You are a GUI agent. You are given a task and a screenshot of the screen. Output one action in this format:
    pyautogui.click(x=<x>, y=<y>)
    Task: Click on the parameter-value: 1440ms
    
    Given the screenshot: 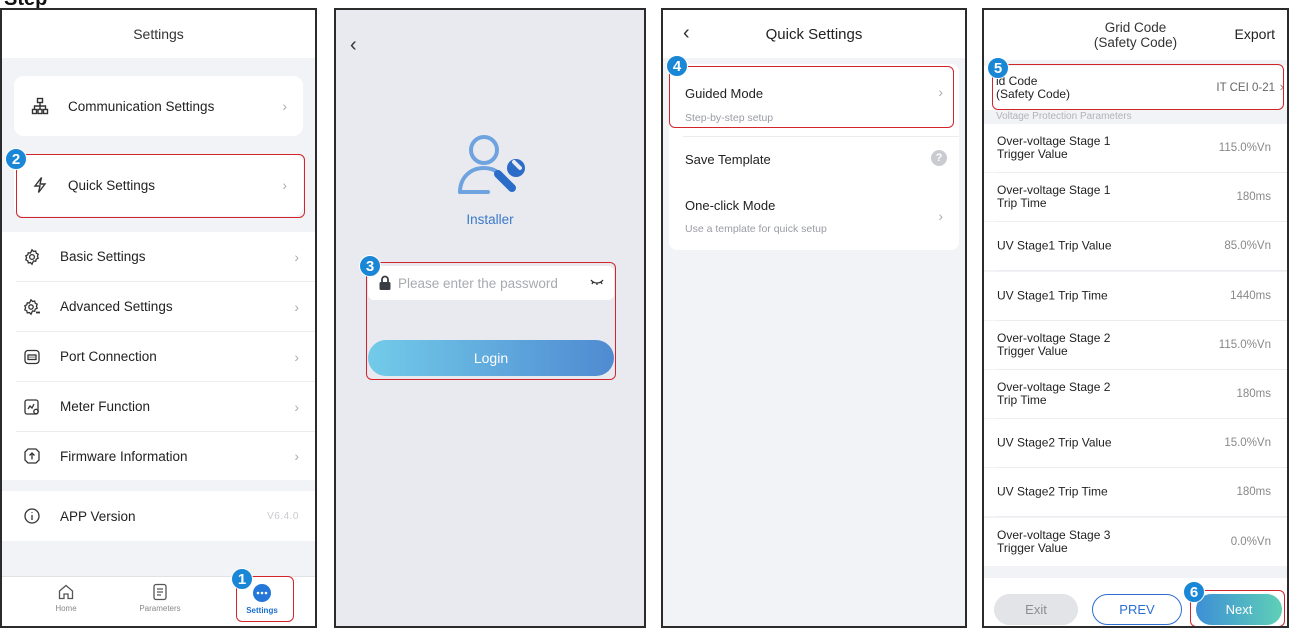 What is the action you would take?
    pyautogui.click(x=1250, y=295)
    